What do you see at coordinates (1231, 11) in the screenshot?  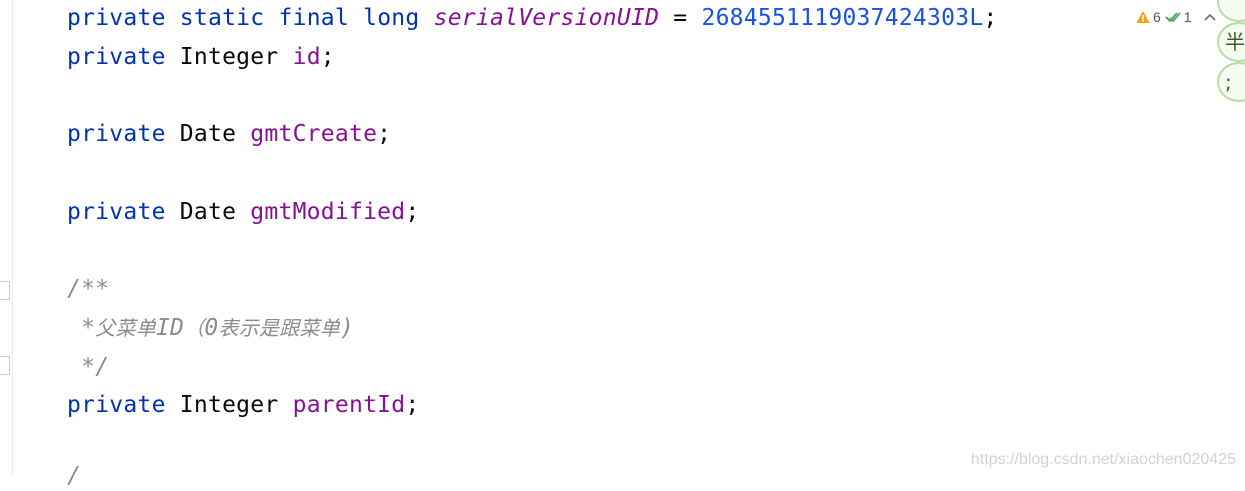 I see `side-decoration` at bounding box center [1231, 11].